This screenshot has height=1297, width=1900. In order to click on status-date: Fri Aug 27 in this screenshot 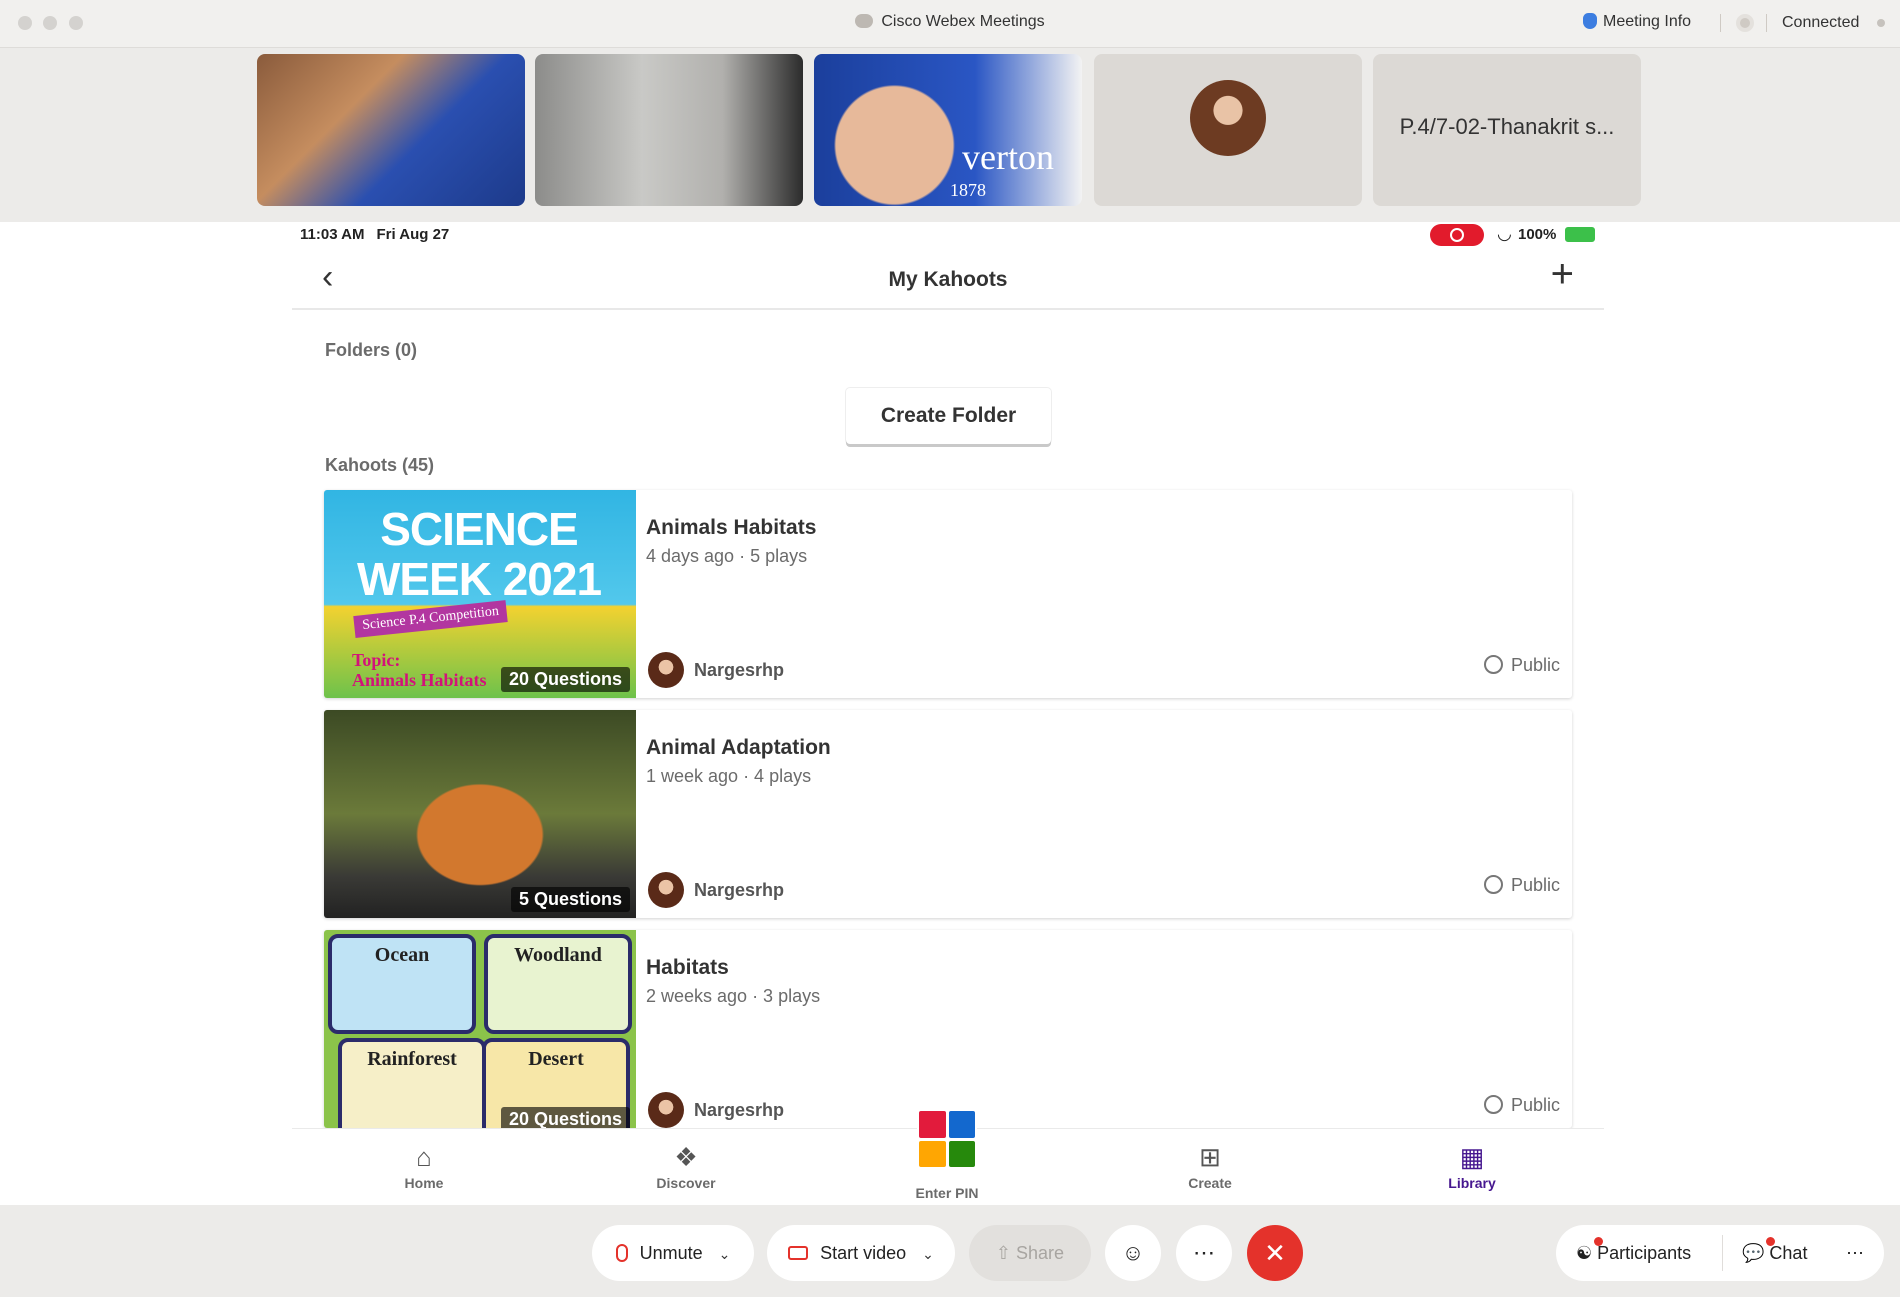, I will do `click(413, 234)`.